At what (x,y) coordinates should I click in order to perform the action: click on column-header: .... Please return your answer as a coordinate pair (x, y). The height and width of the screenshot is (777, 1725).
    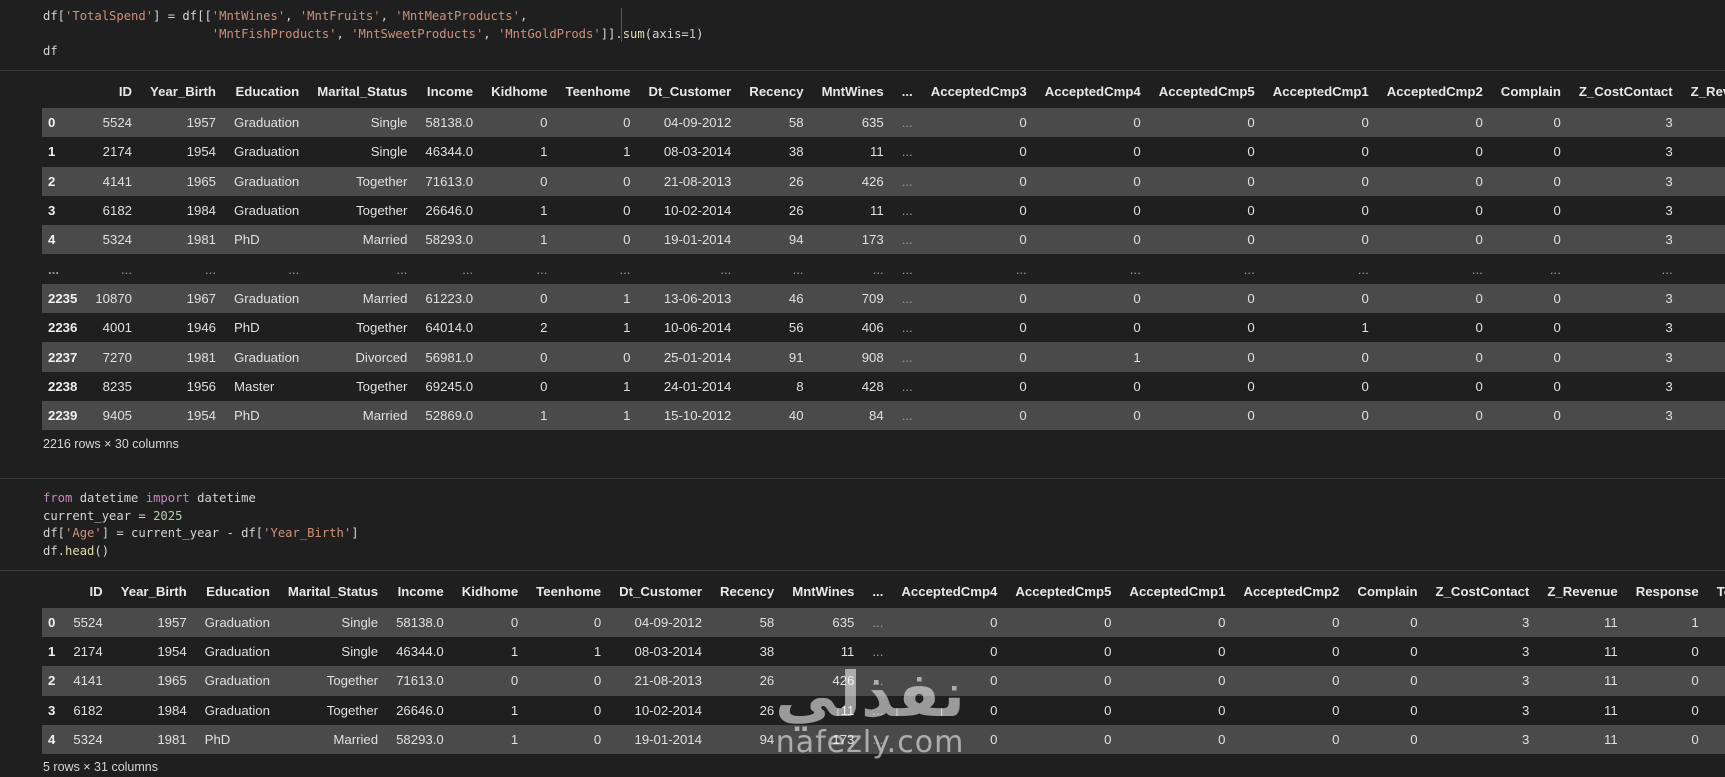
    Looking at the image, I should click on (878, 591).